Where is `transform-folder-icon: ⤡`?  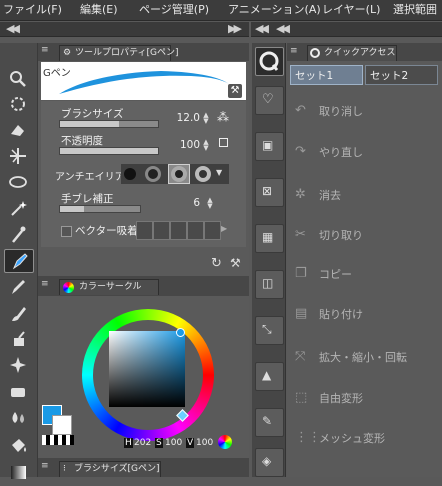
transform-folder-icon: ⤡ is located at coordinates (267, 329).